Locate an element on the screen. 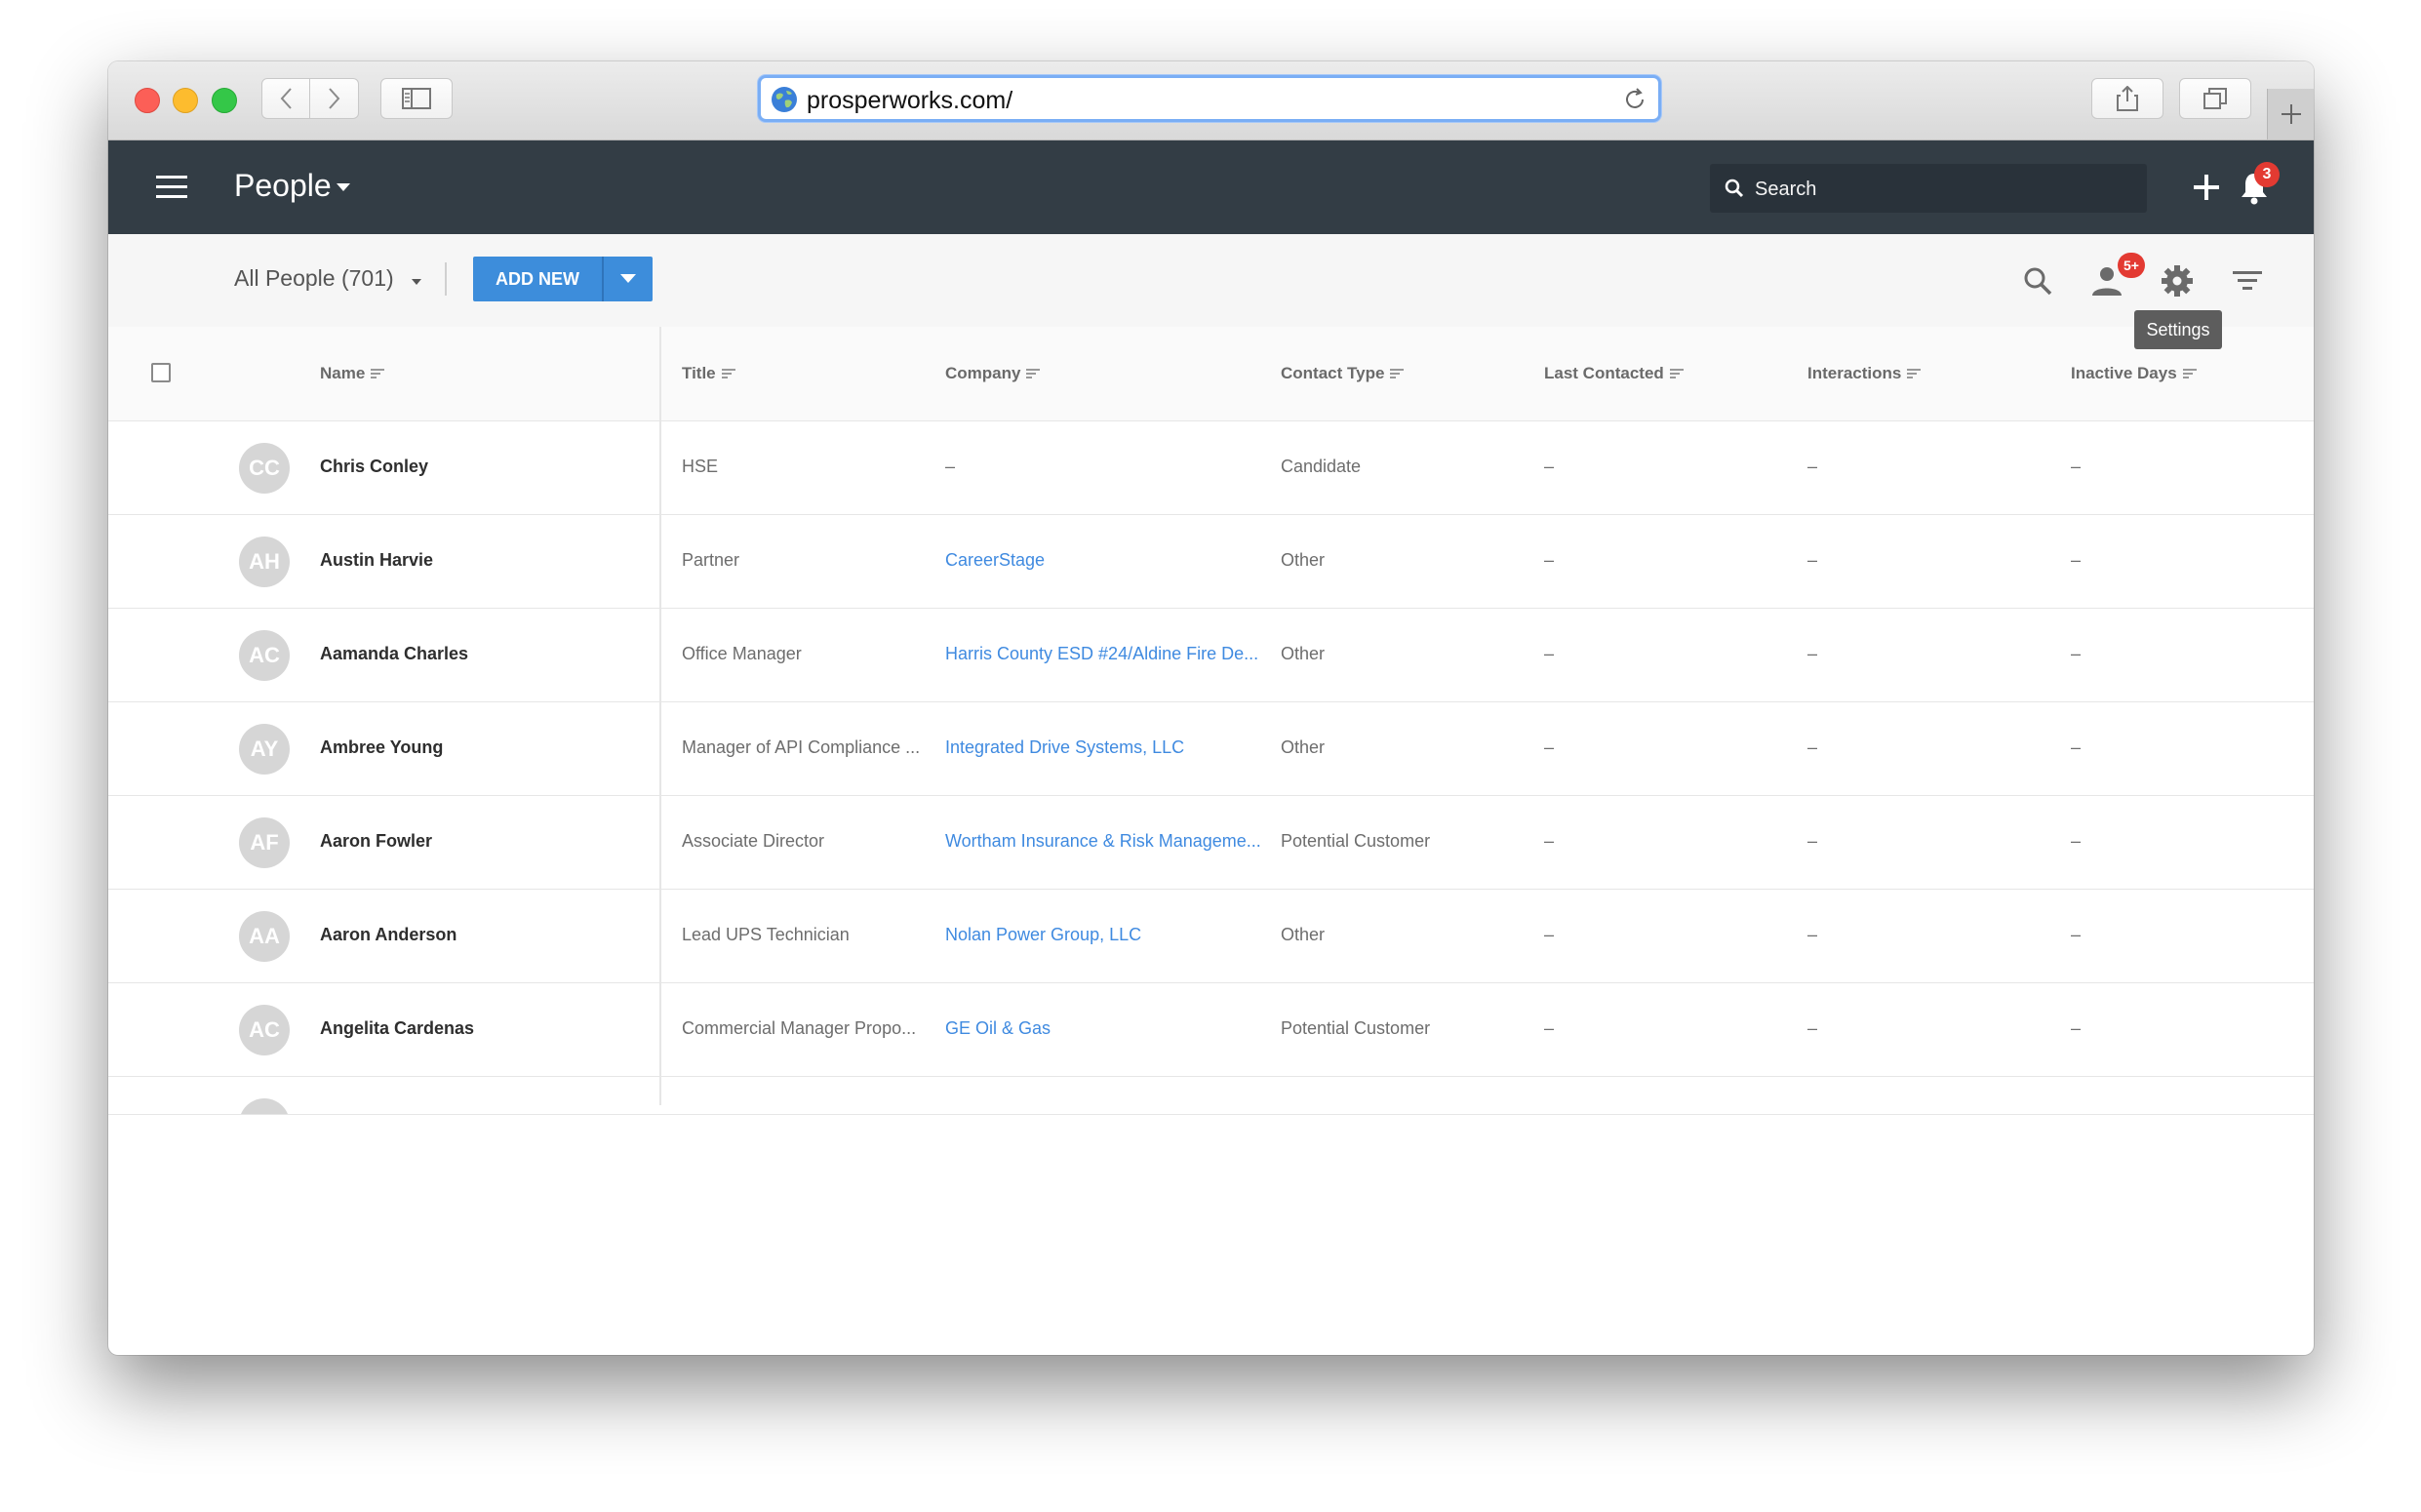 The image size is (2421, 1512). person-name: Aamanda Charles is located at coordinates (394, 654).